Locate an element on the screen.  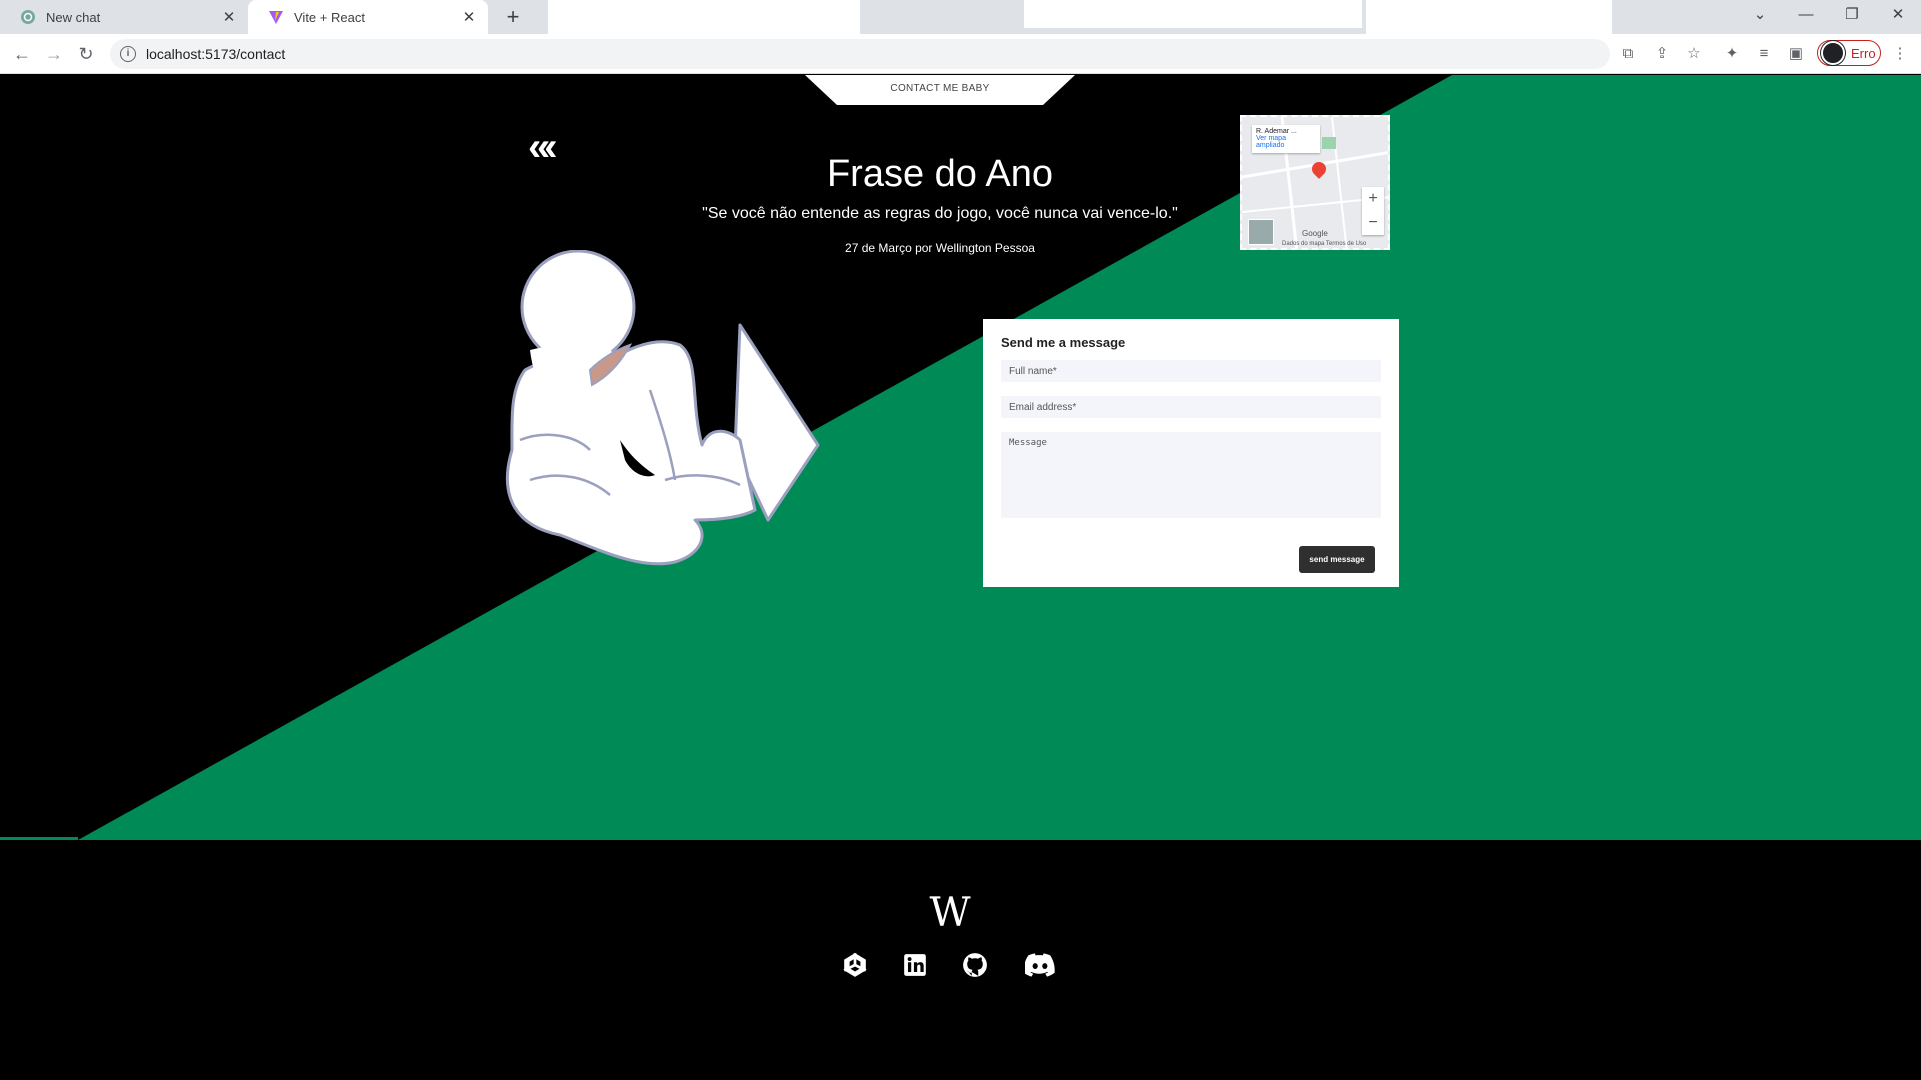
close-window-button: ✕ is located at coordinates (1898, 17).